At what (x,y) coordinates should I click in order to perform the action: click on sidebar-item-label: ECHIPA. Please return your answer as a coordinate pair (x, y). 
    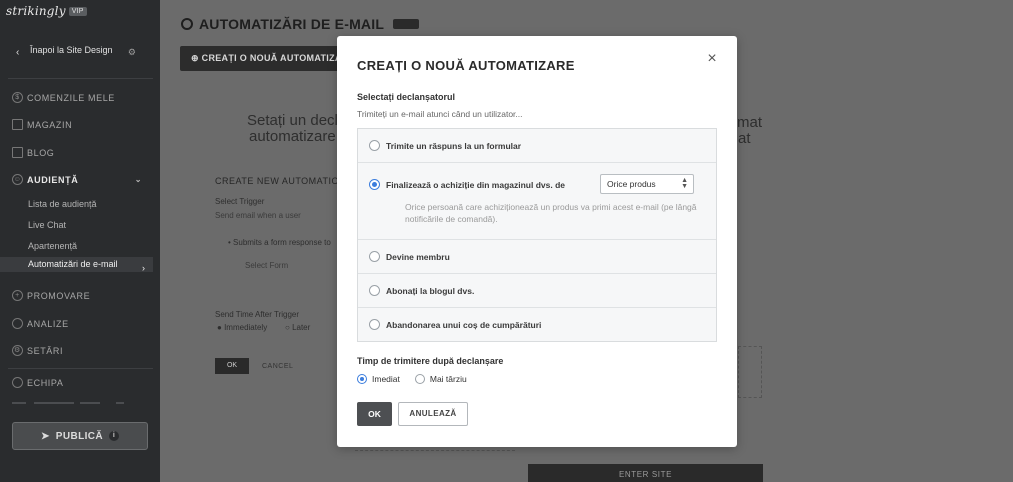
    Looking at the image, I should click on (45, 382).